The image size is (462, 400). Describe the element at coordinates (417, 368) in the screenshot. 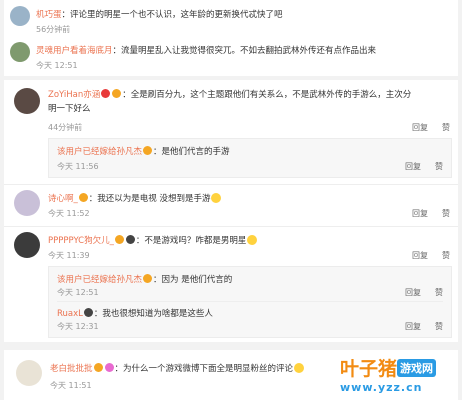

I see `watermark-tag: 游戏网` at that location.